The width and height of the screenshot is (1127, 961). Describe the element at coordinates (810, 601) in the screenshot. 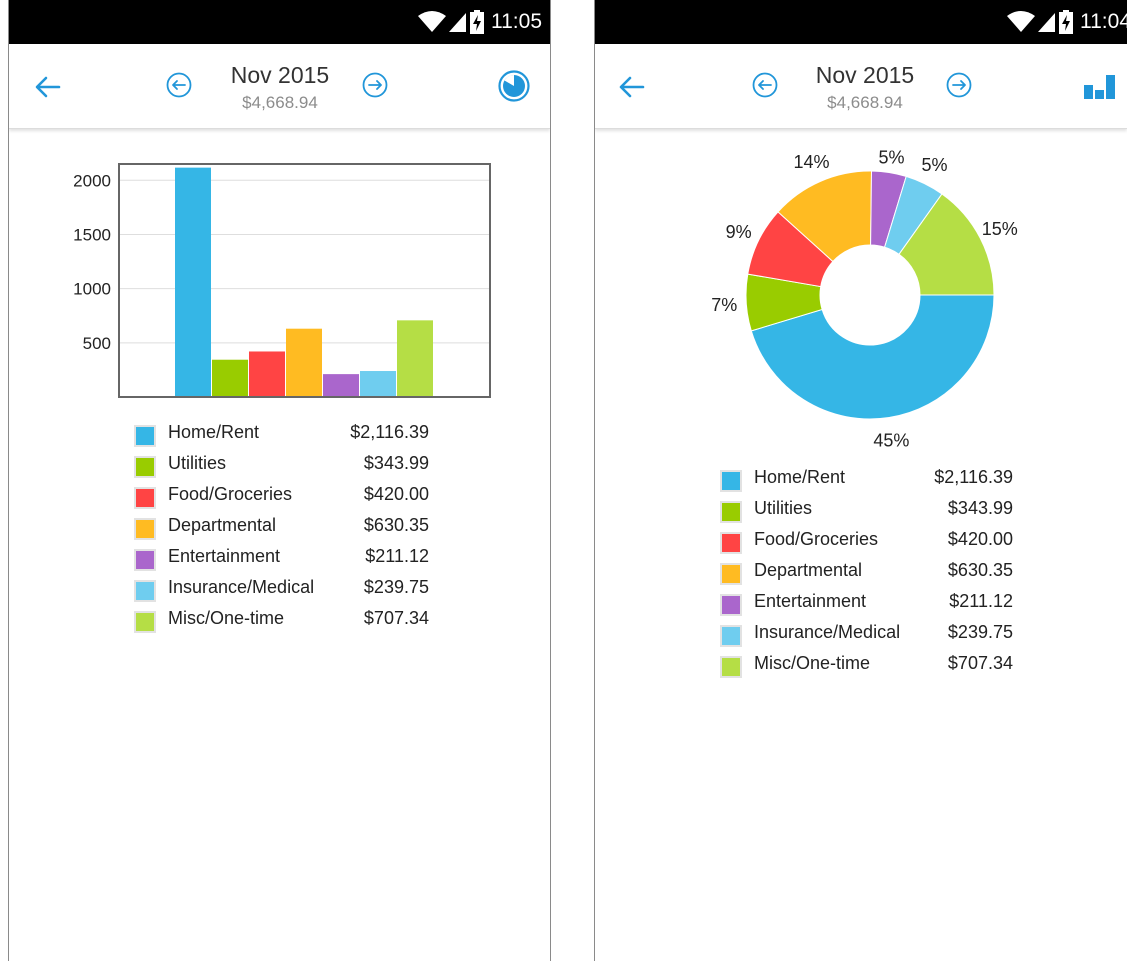

I see `legend-category-name: Entertainment` at that location.